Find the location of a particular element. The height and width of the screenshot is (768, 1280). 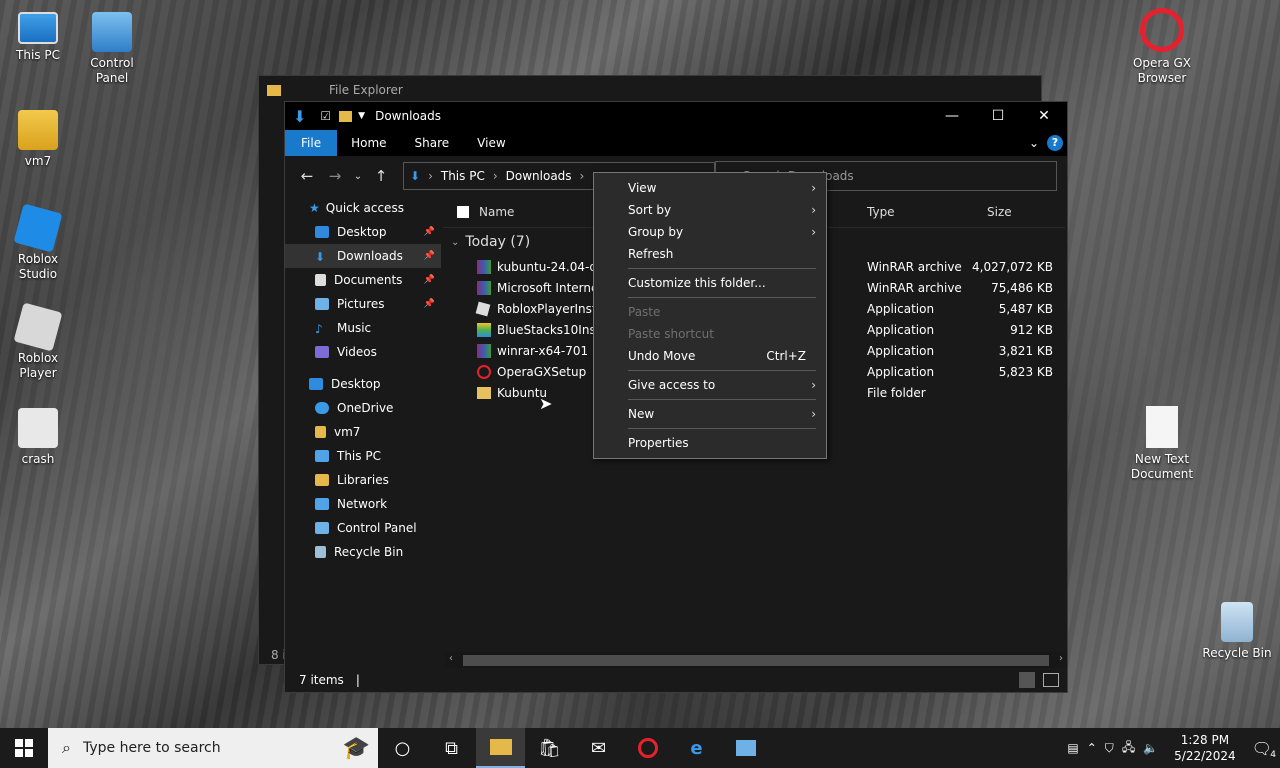

breadcrumb-this-pc: This PC is located at coordinates (463, 176).